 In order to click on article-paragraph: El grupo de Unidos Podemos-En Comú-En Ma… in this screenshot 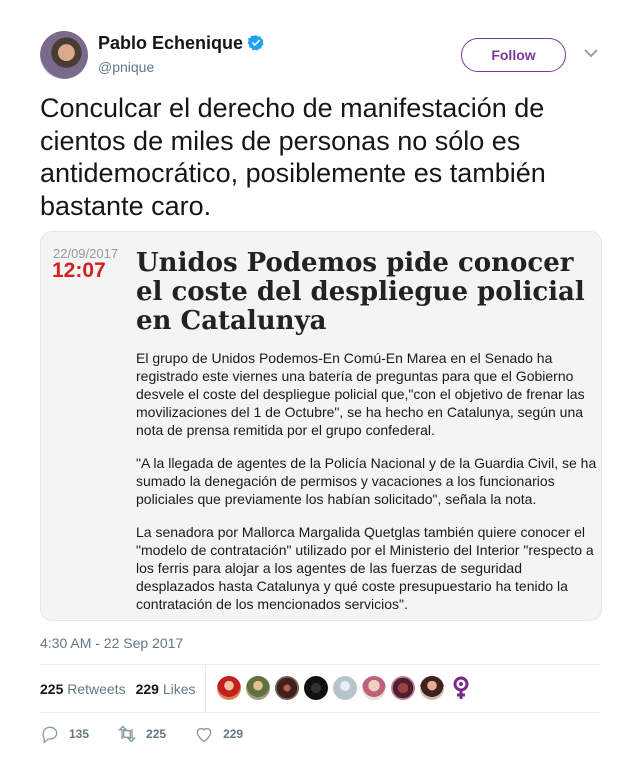, I will do `click(360, 394)`.